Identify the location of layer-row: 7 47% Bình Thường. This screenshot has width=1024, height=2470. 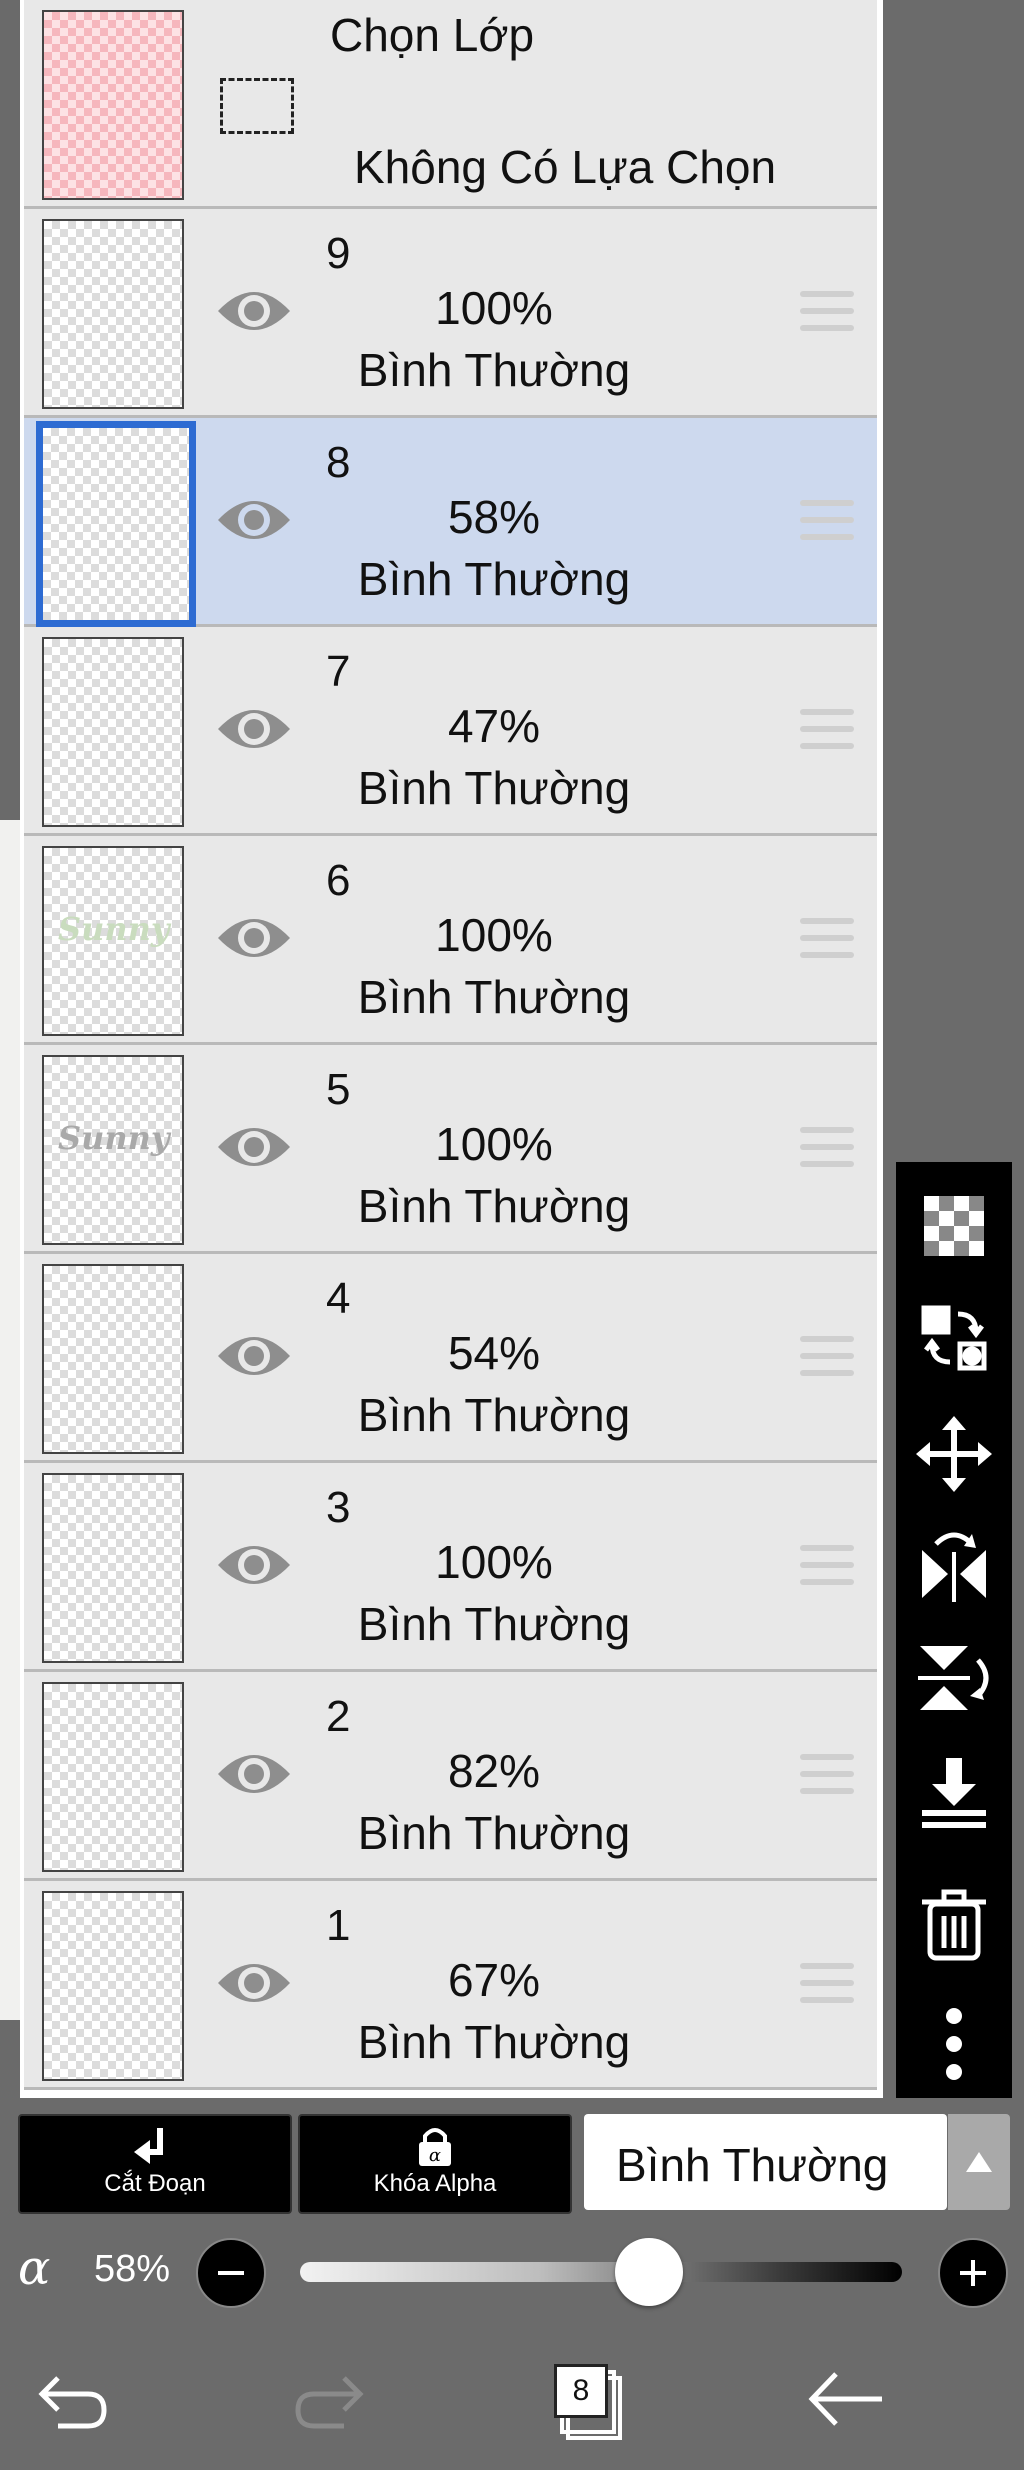
(450, 731).